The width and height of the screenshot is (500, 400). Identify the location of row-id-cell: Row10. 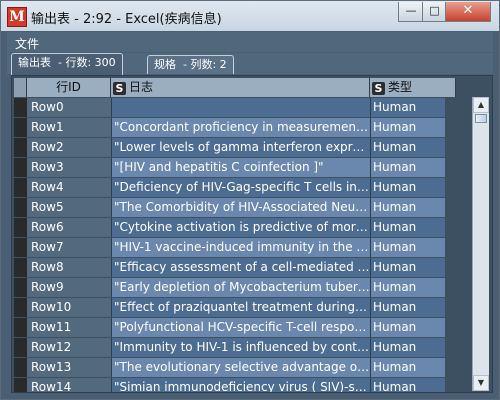
(69, 307).